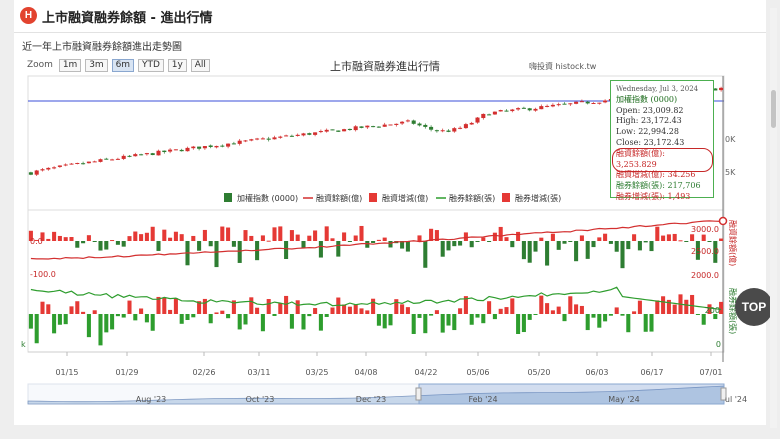 The image size is (780, 439). What do you see at coordinates (705, 229) in the screenshot?
I see `pane2-right-tick: 3000.0` at bounding box center [705, 229].